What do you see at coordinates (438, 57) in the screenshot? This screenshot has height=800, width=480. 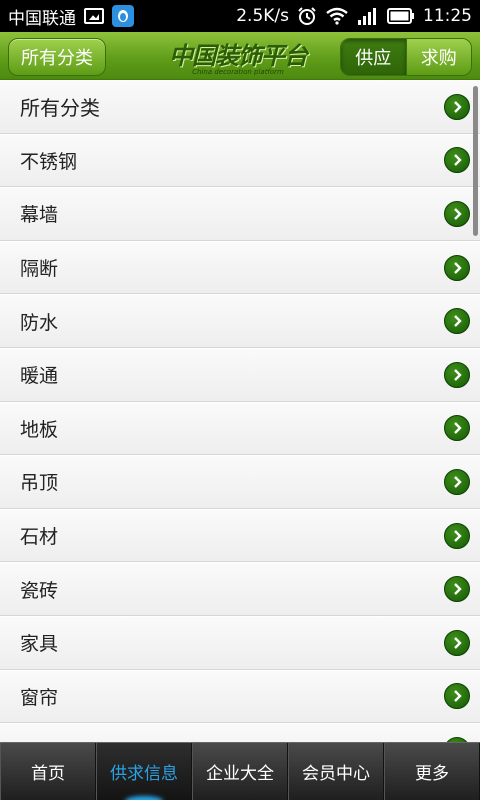 I see `demand-tab: 求购` at bounding box center [438, 57].